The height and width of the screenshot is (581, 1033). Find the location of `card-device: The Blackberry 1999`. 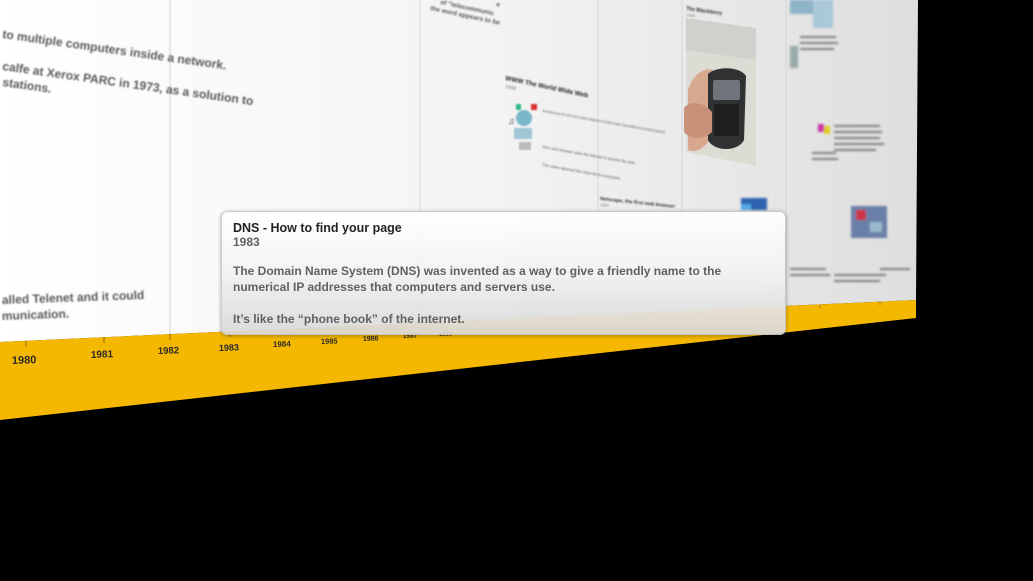

card-device: The Blackberry 1999 is located at coordinates (720, 86).